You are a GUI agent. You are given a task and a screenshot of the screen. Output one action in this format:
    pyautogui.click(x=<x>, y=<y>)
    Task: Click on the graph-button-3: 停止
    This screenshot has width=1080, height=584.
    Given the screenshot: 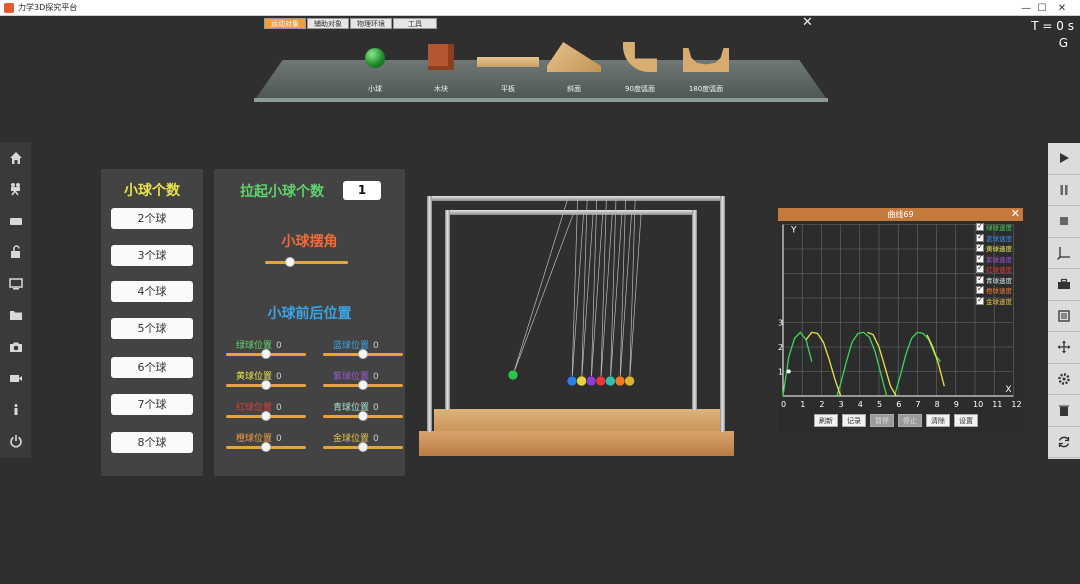 What is the action you would take?
    pyautogui.click(x=910, y=420)
    